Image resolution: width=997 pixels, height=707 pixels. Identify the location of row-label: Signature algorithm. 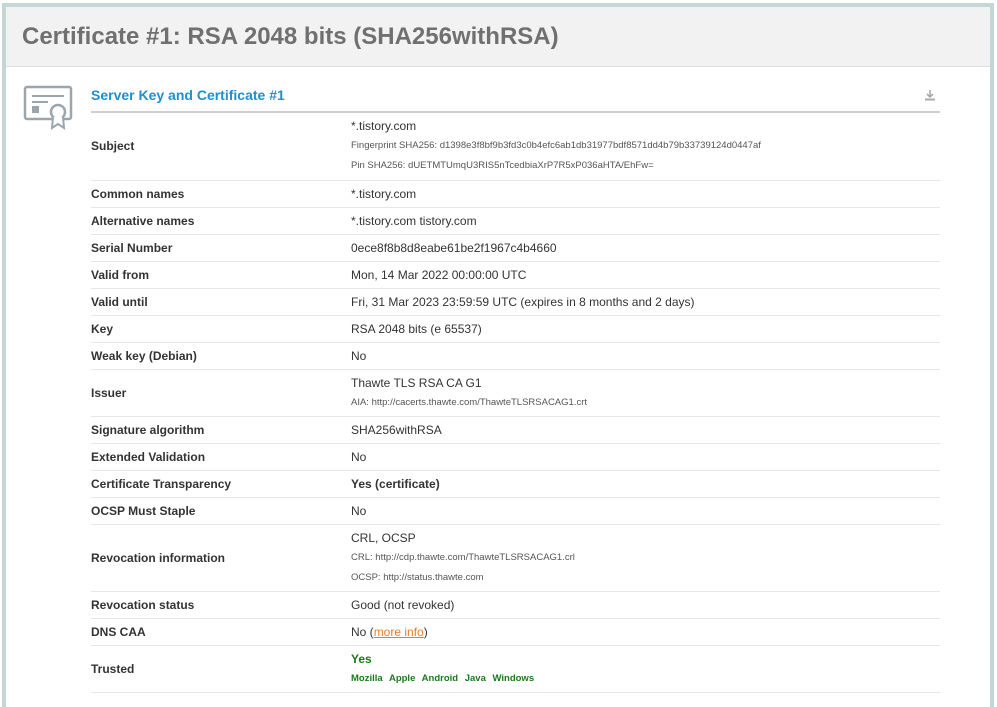
(219, 430).